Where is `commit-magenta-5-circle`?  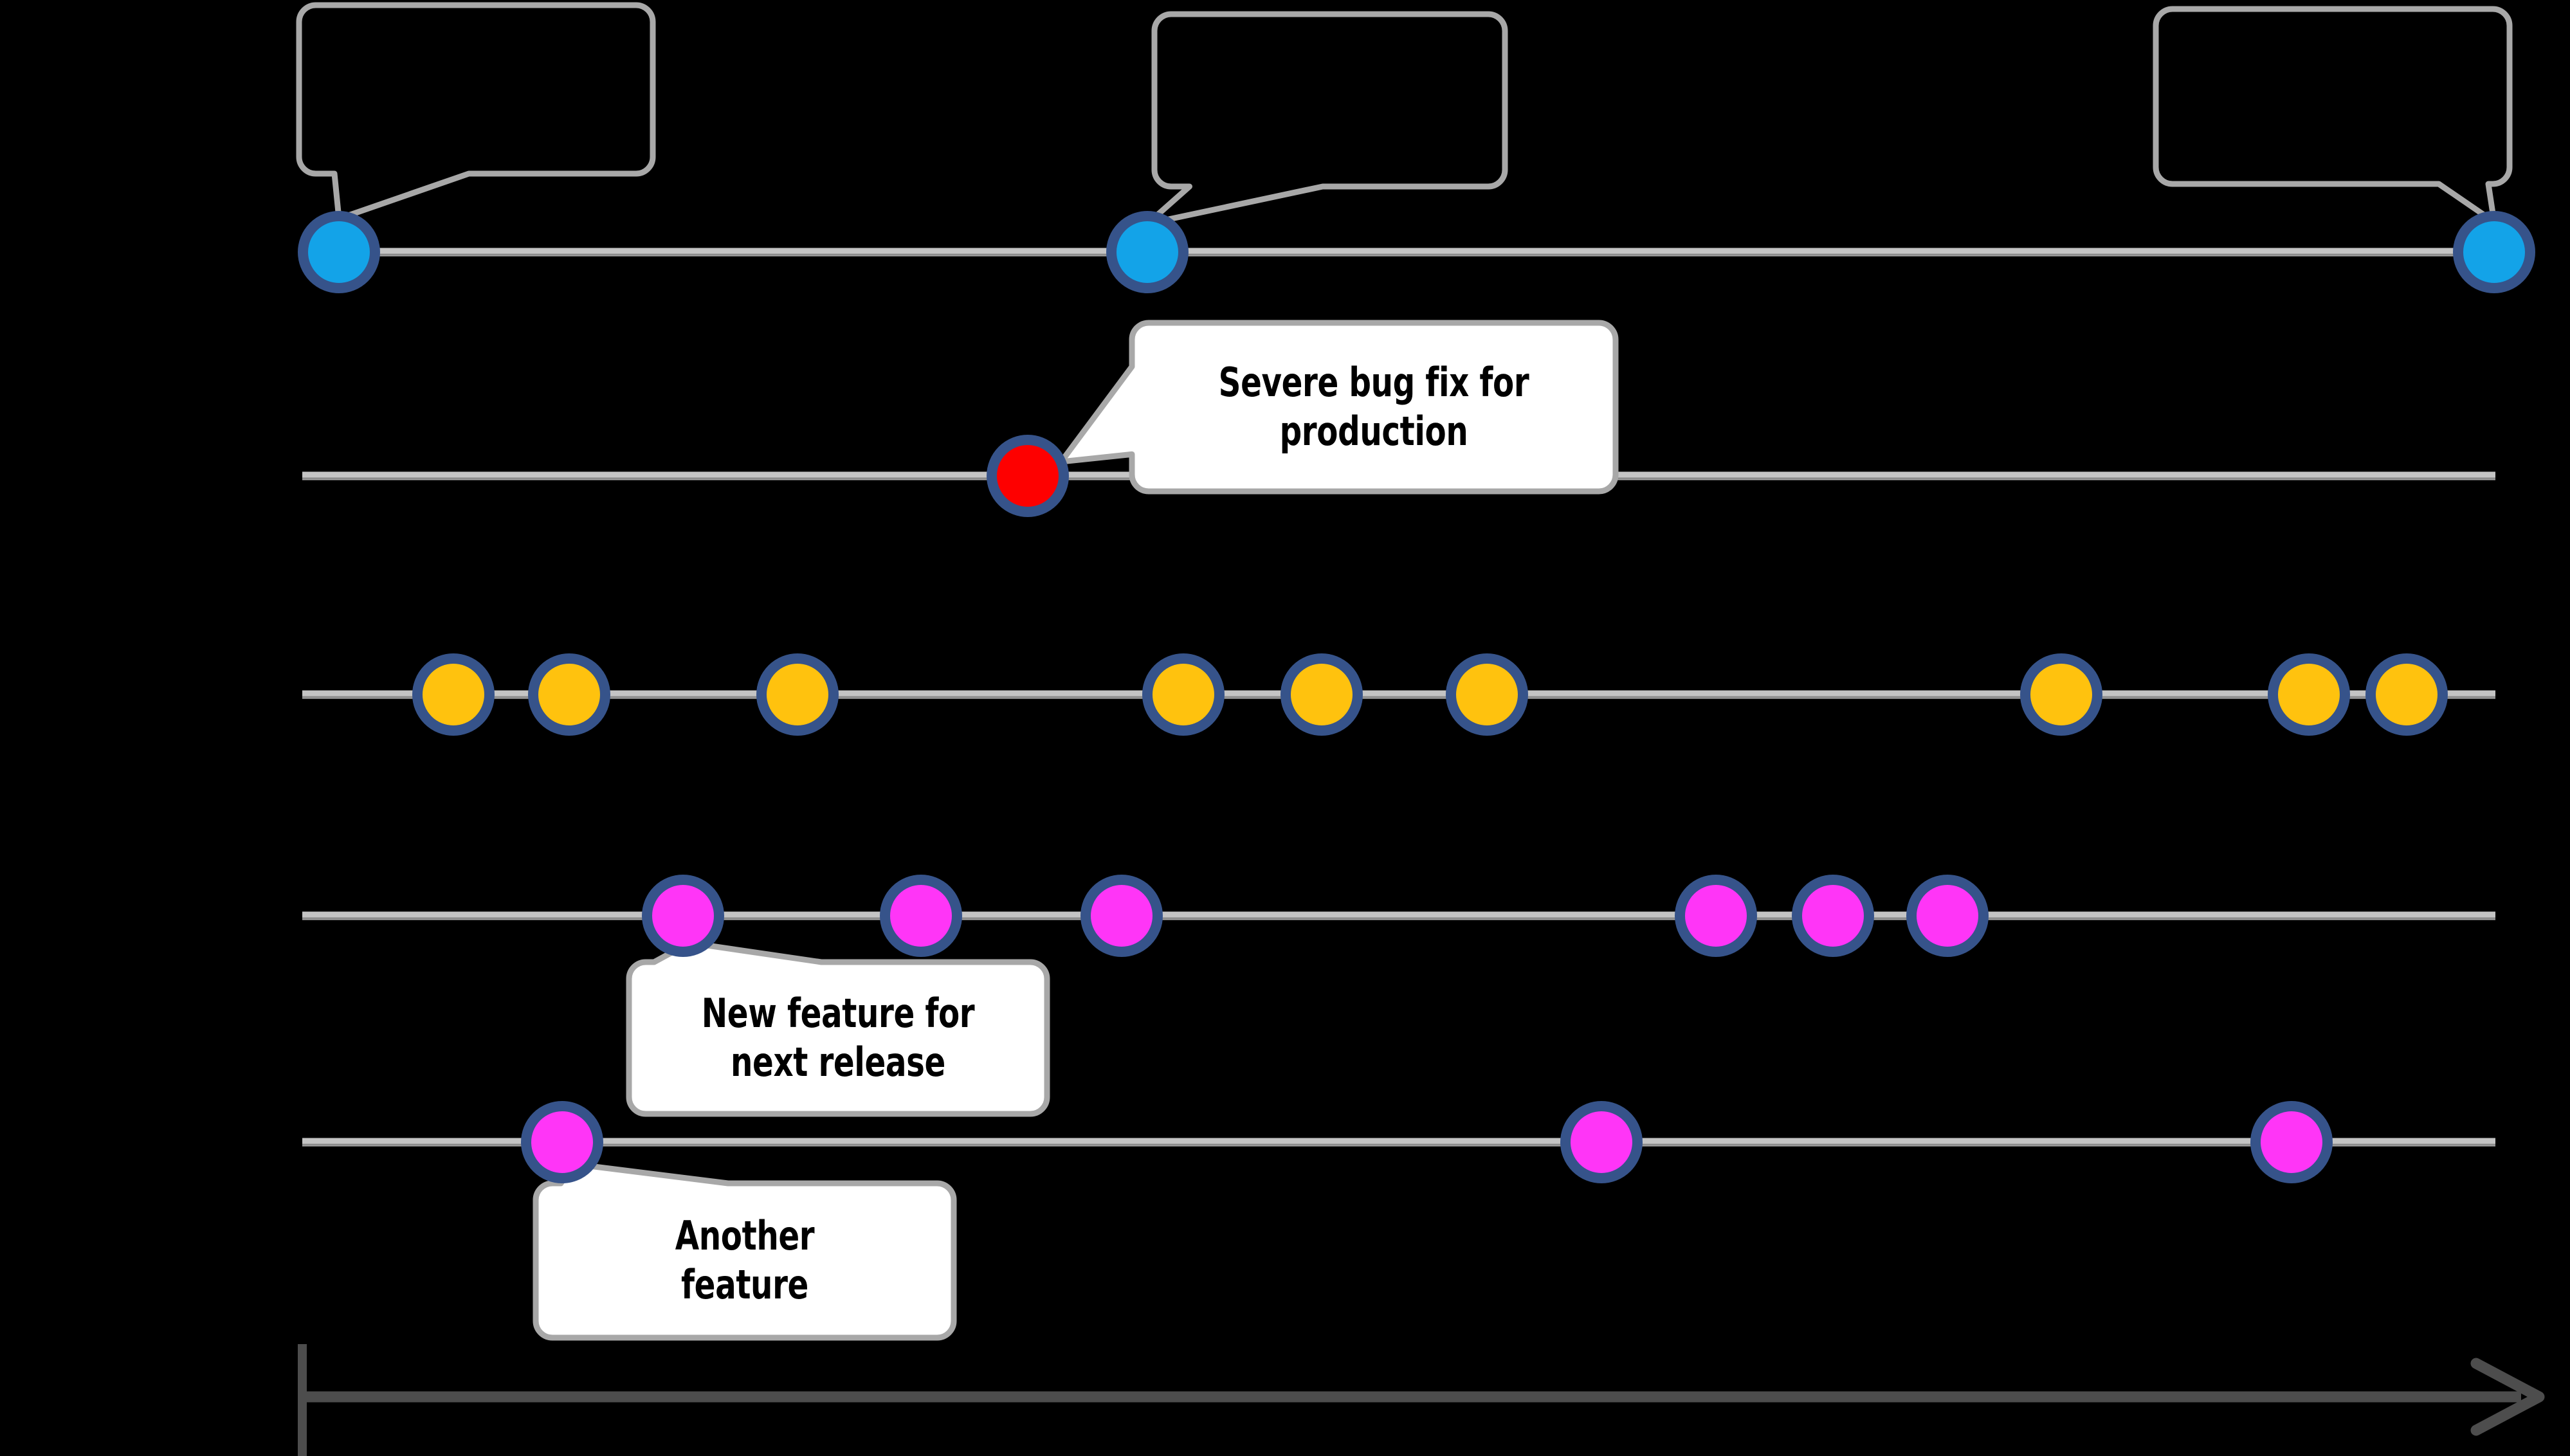
commit-magenta-5-circle is located at coordinates (1833, 916).